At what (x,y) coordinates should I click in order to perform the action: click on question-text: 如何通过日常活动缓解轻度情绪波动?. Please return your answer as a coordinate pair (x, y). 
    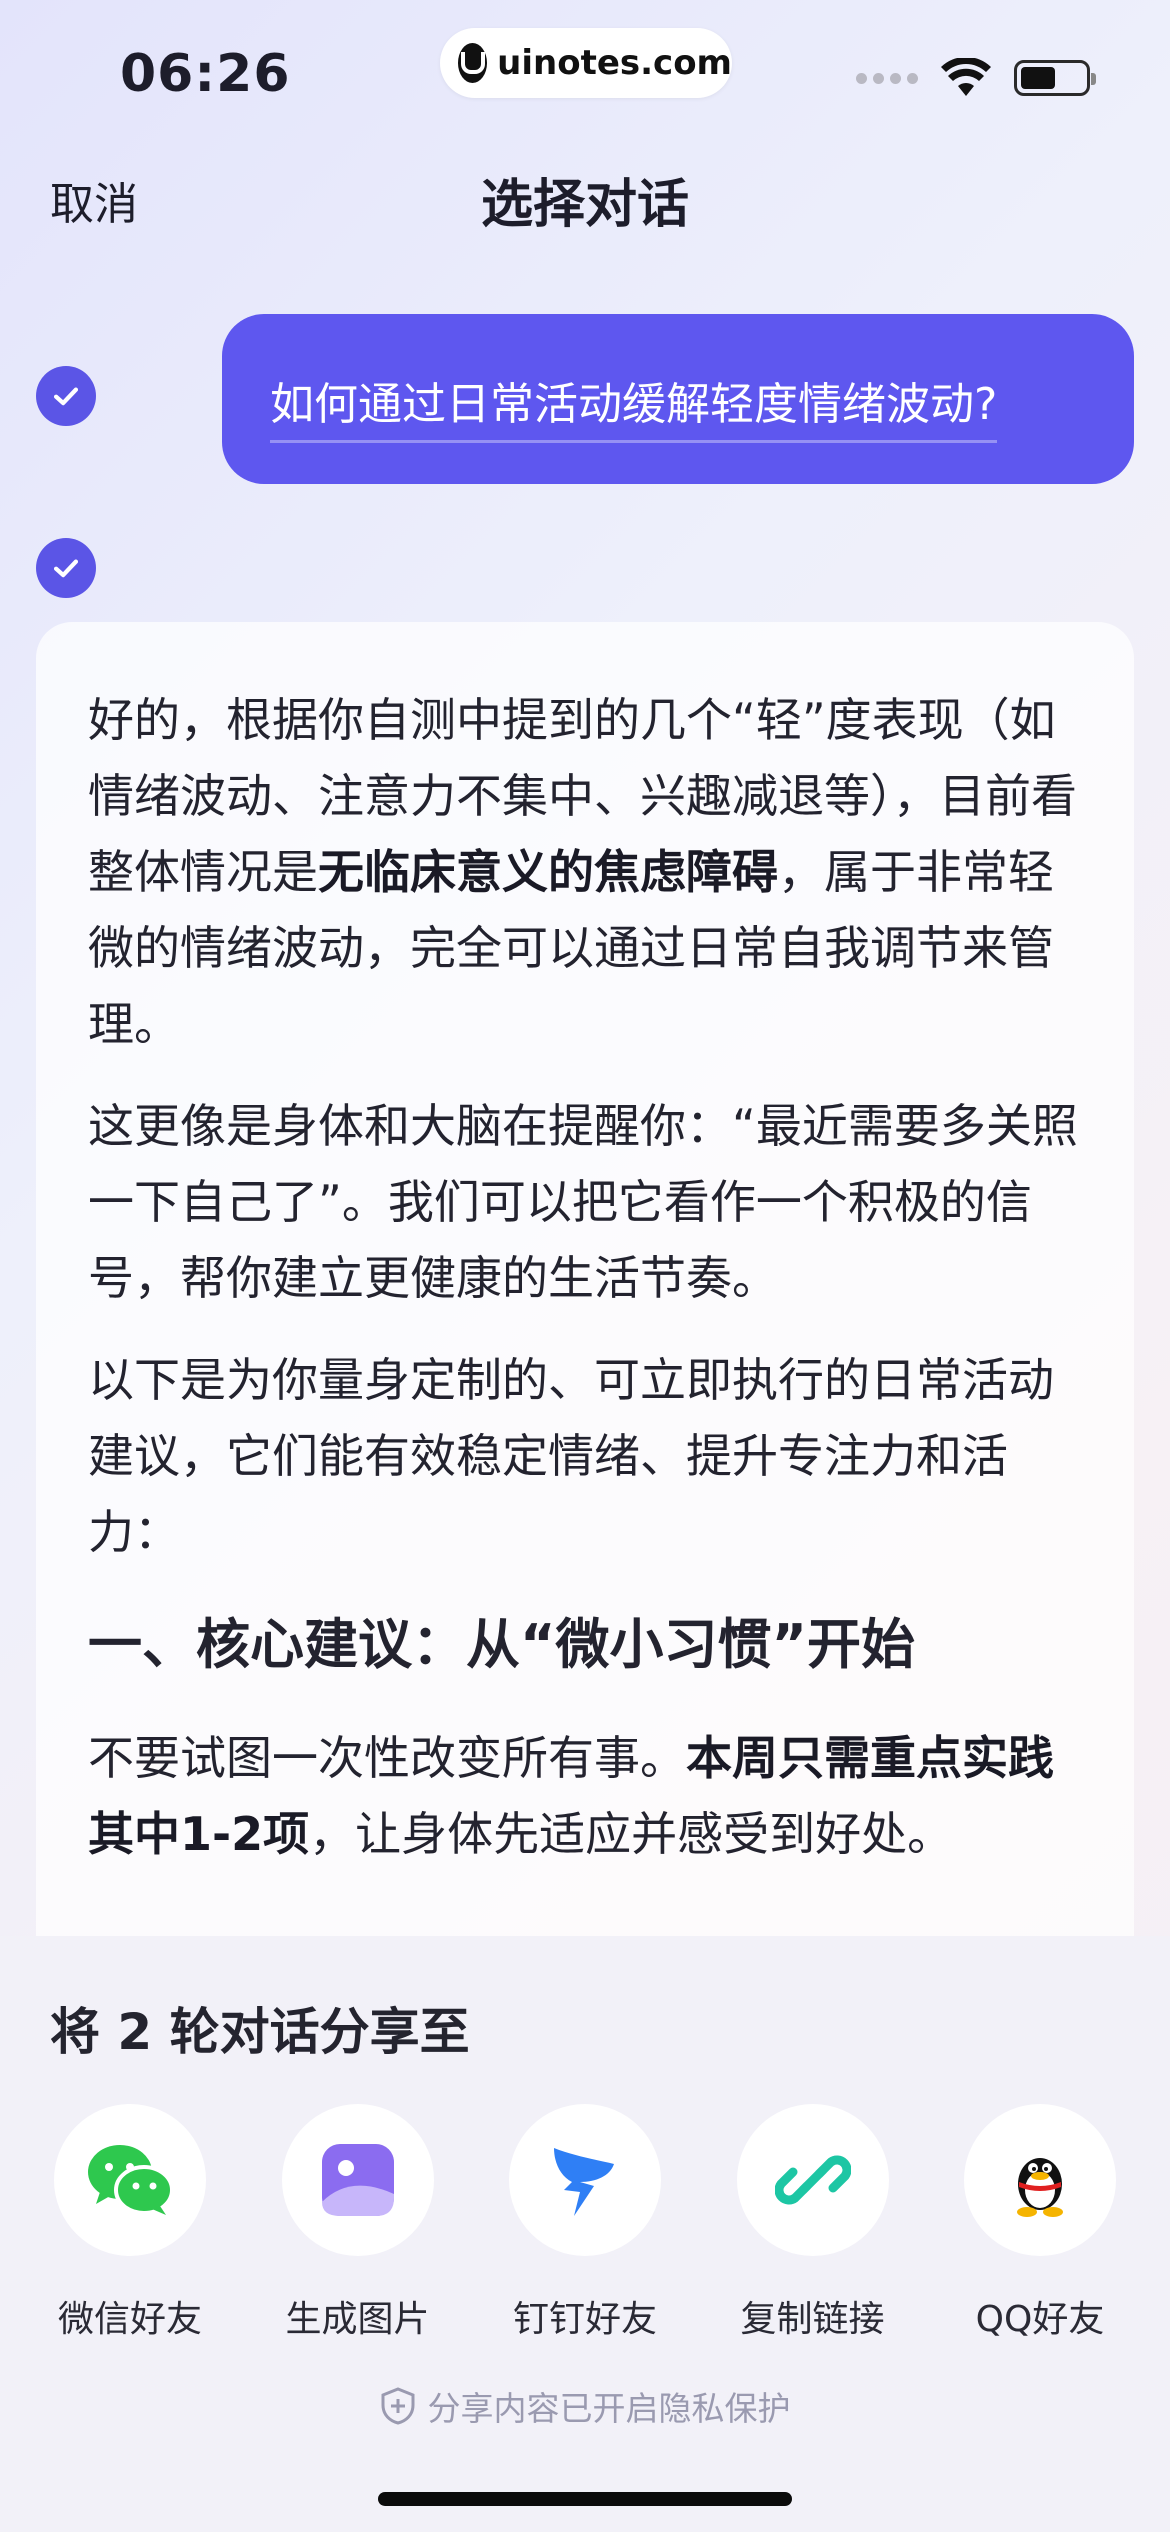
    Looking at the image, I should click on (634, 405).